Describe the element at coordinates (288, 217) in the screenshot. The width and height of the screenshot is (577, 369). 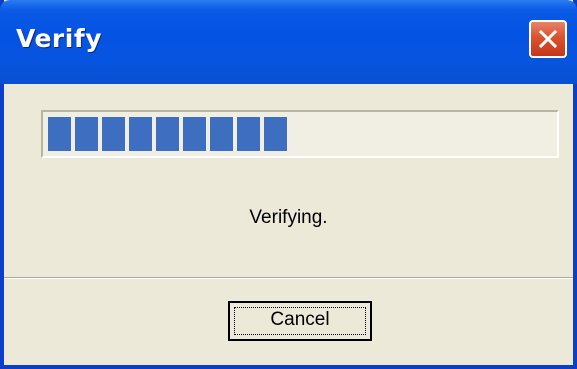
I see `status-text: Verifying.` at that location.